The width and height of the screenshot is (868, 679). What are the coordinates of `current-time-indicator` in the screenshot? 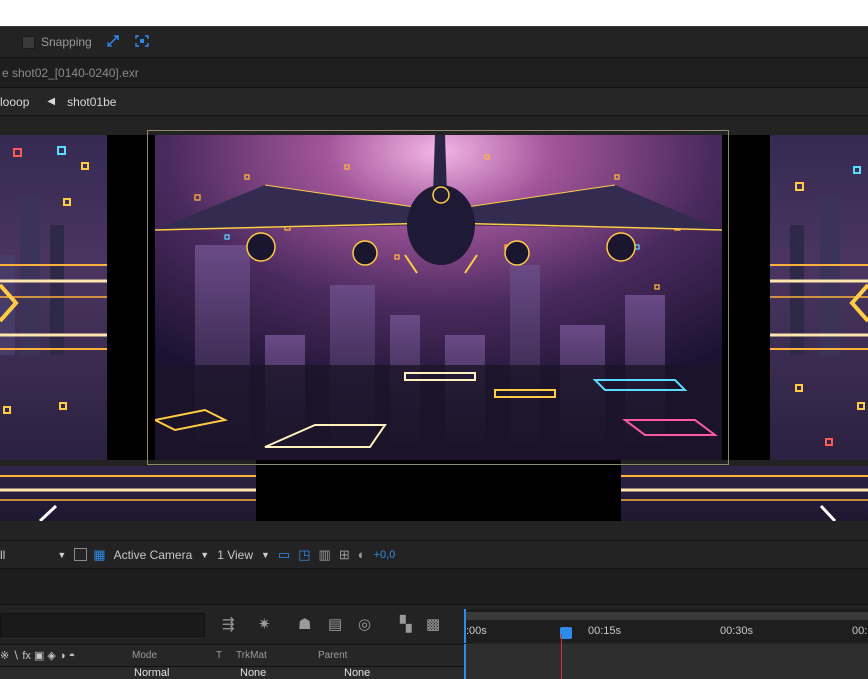 It's located at (561, 656).